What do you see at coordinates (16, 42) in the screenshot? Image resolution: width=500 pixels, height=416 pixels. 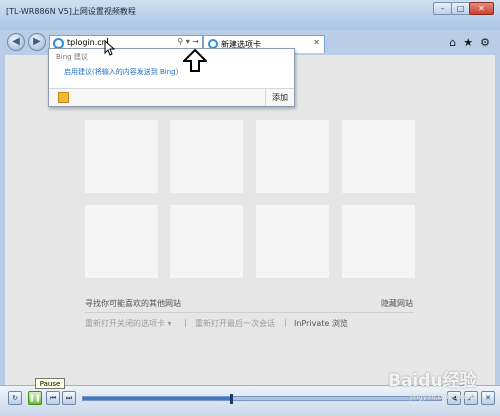 I see `back-icon: ◀` at bounding box center [16, 42].